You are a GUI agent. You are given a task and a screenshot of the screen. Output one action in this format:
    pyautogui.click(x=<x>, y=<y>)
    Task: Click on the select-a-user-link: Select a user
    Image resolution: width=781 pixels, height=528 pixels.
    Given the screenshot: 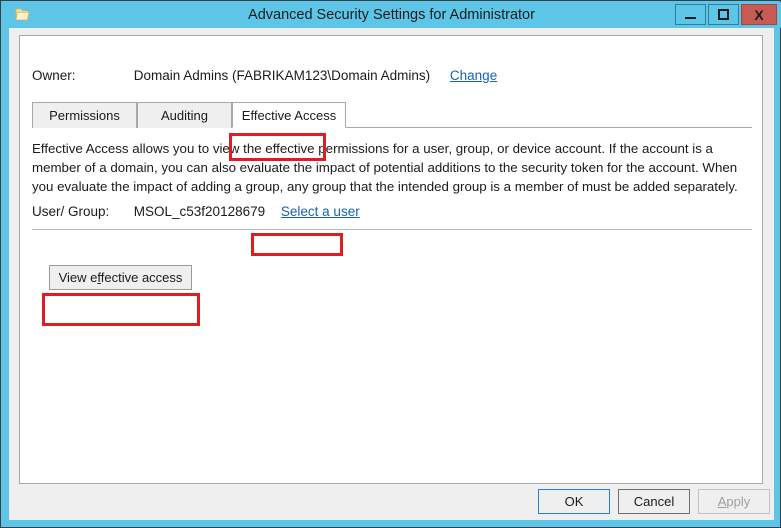 What is the action you would take?
    pyautogui.click(x=320, y=211)
    